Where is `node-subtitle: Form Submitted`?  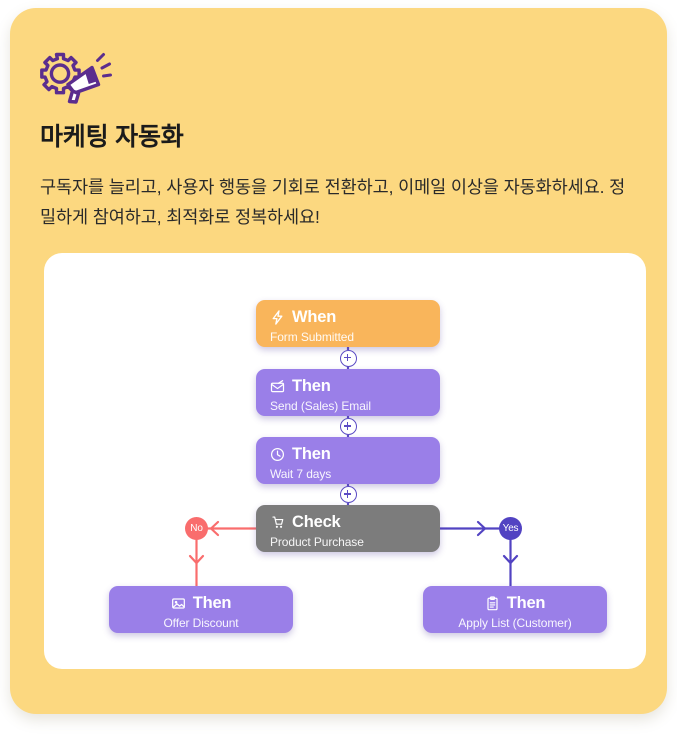
node-subtitle: Form Submitted is located at coordinates (312, 336).